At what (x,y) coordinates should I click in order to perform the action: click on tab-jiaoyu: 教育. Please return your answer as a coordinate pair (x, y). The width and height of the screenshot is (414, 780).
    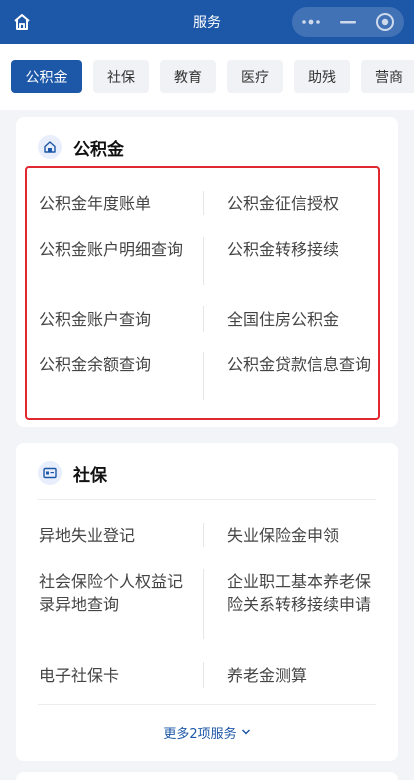
    Looking at the image, I should click on (188, 76).